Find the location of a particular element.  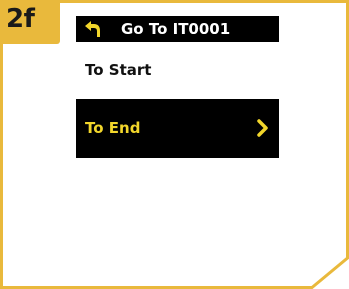

step-label: 2f is located at coordinates (20, 19).